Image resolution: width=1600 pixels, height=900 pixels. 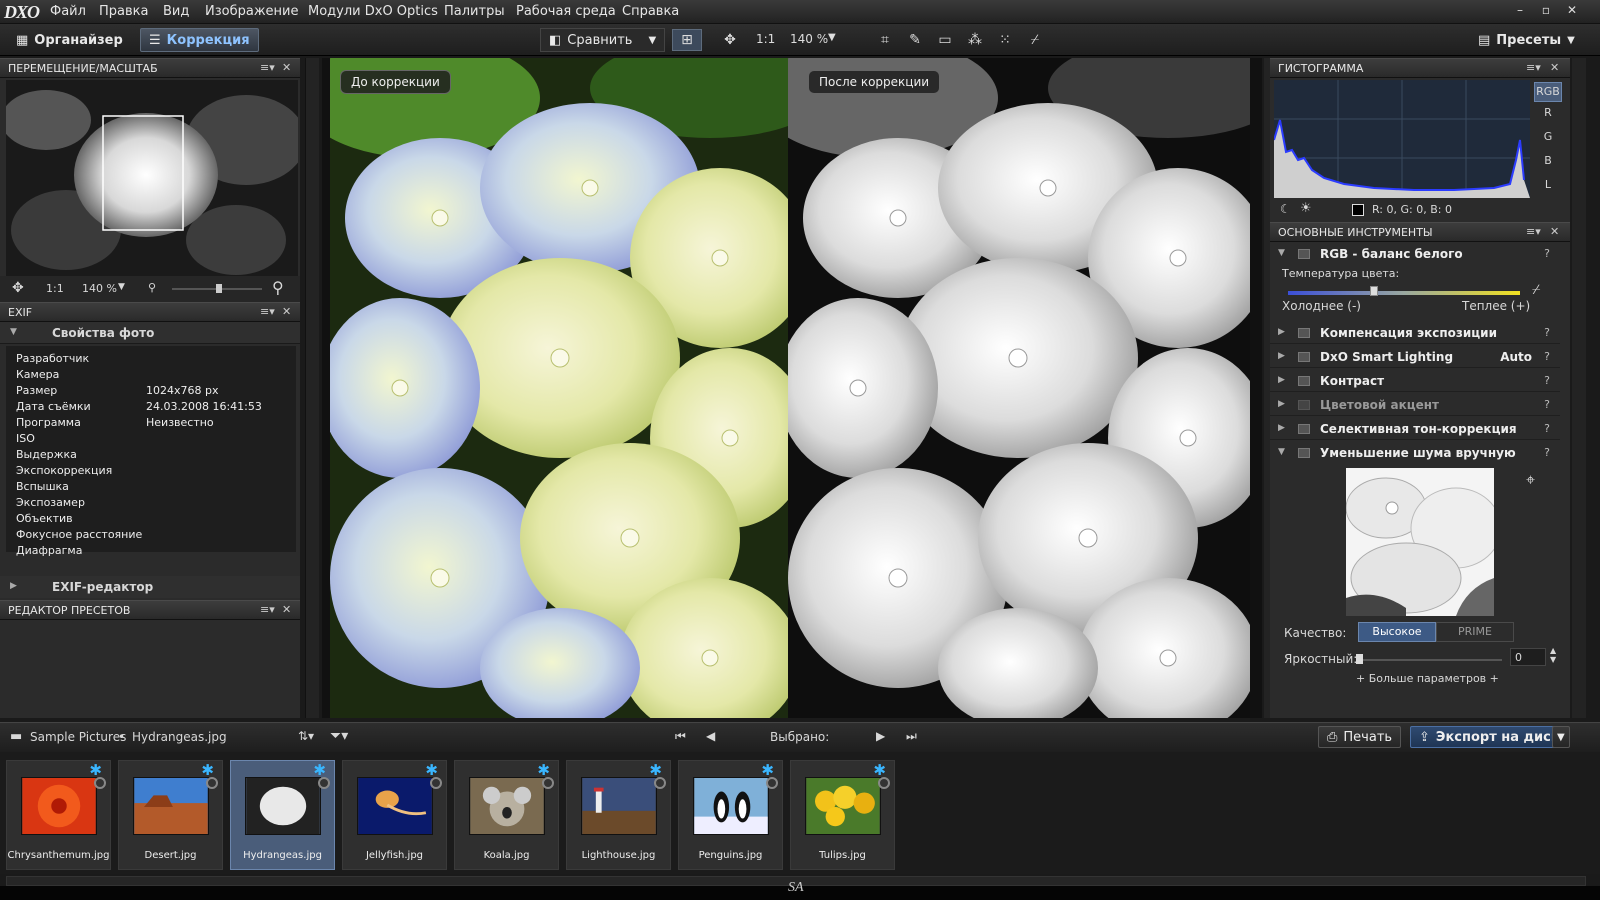 I want to click on brightness-slider-thumb, so click(x=1359, y=659).